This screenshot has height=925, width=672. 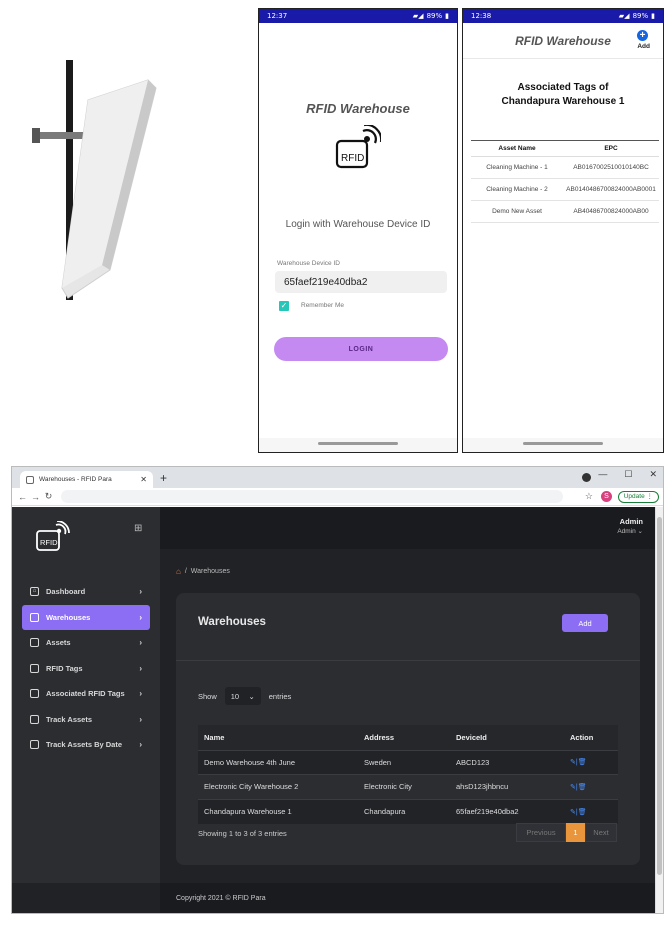 I want to click on scrollbar, so click(x=659, y=710).